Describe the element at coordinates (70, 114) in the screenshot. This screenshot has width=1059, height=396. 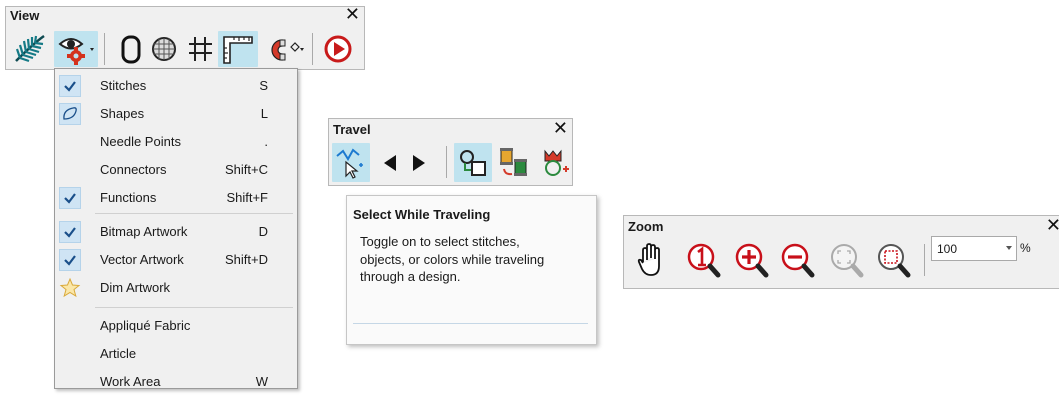
I see `shape-outline-icon` at that location.